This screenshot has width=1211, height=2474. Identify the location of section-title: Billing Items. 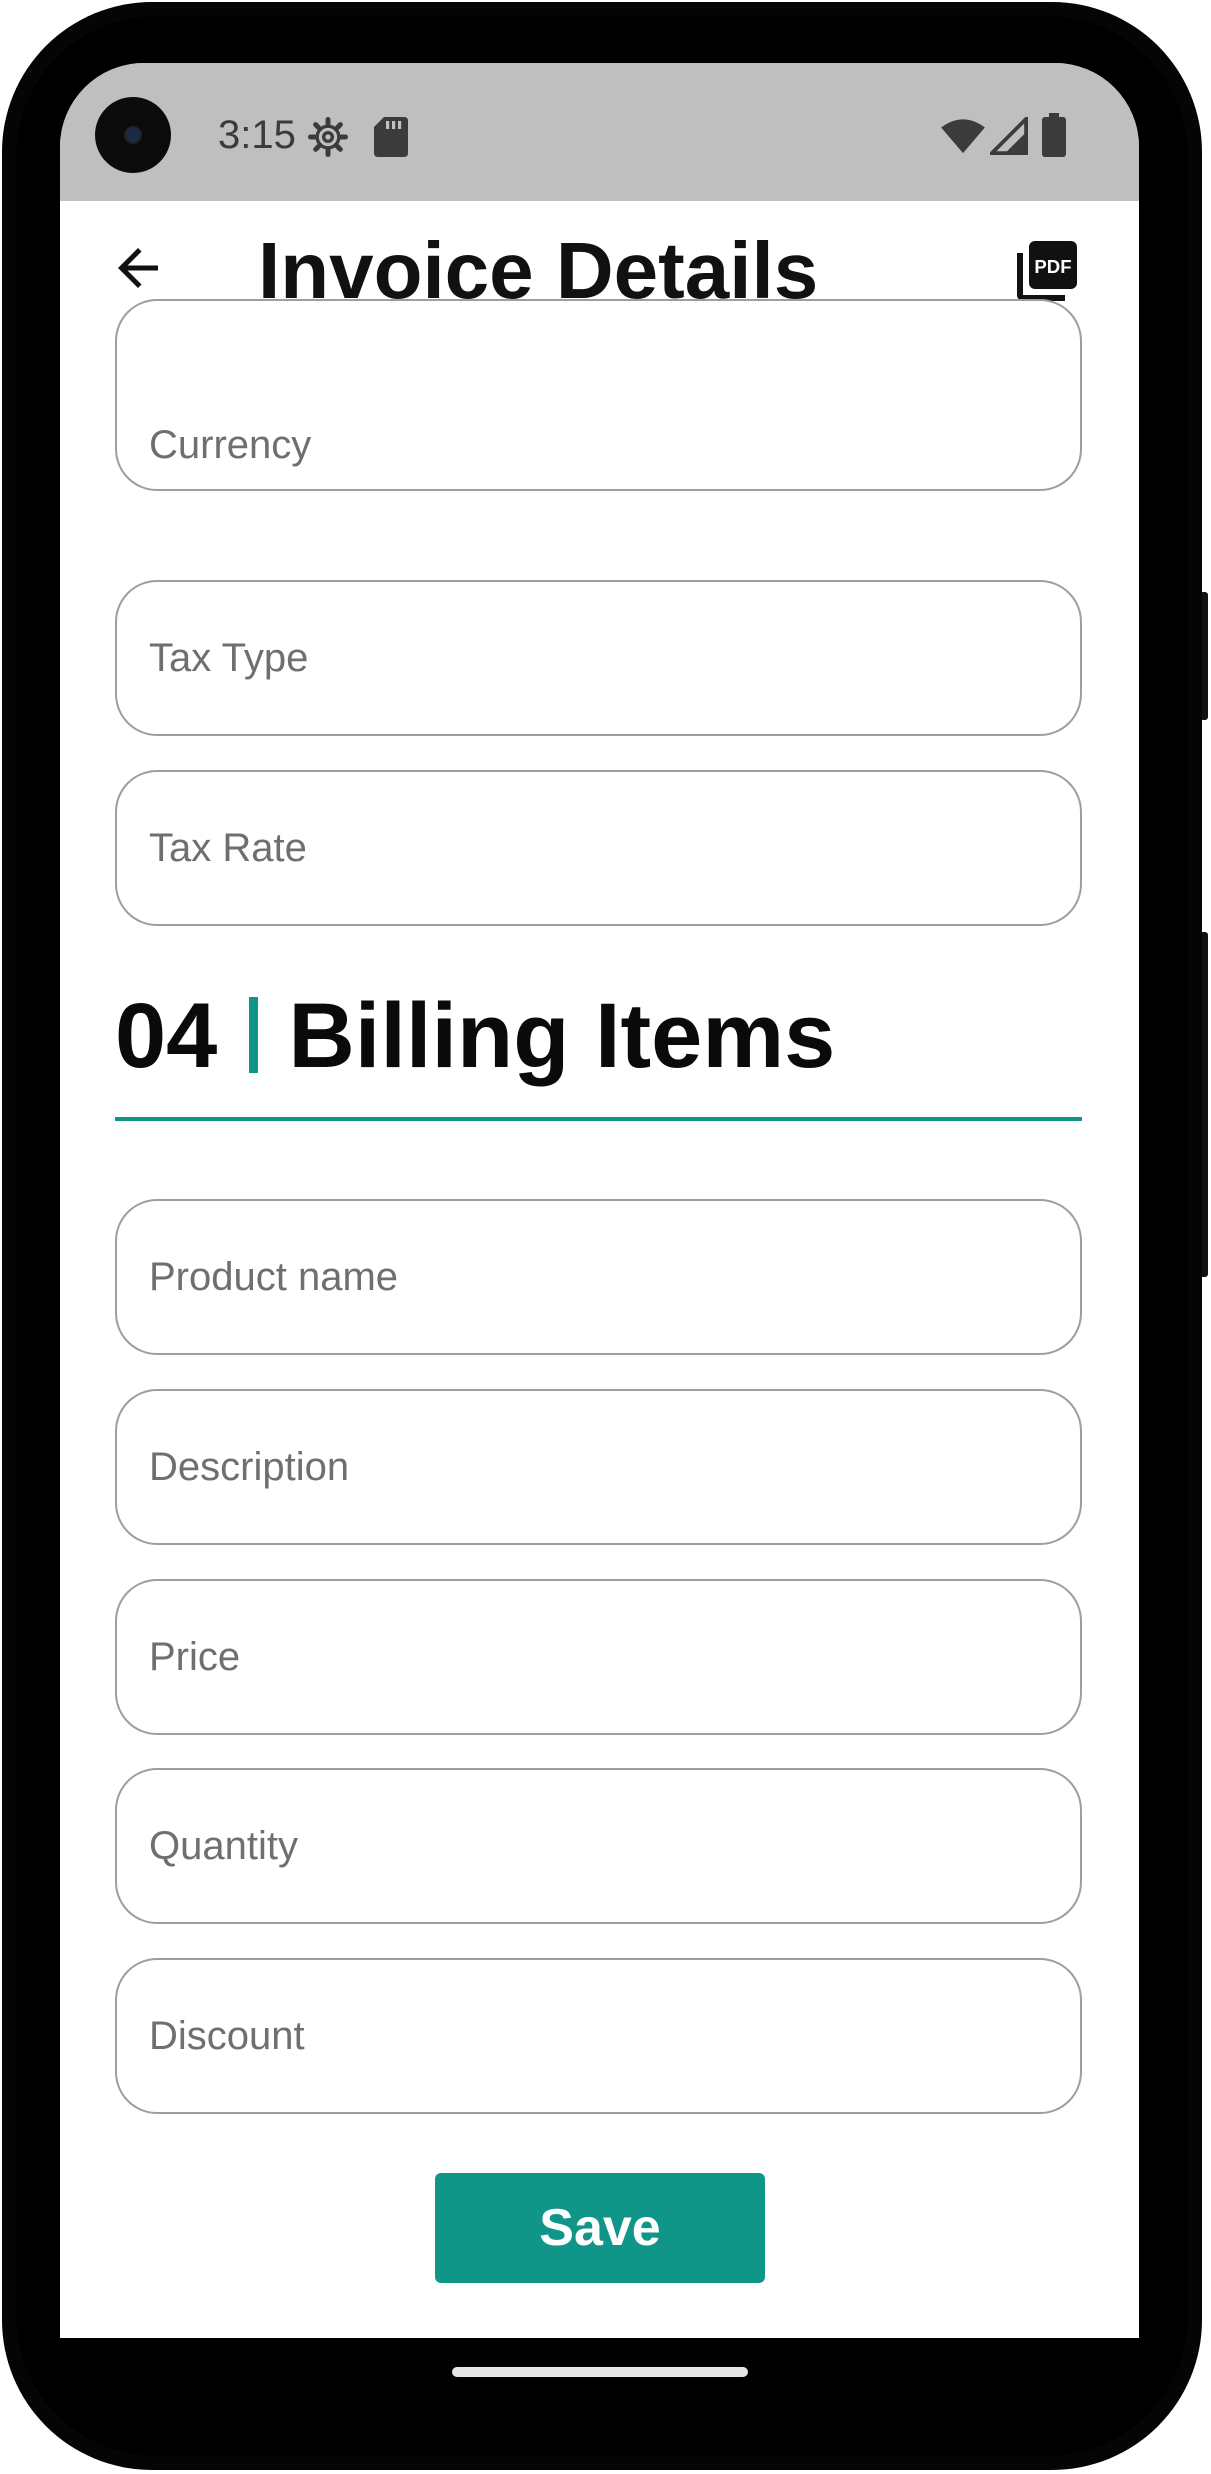
(562, 1036).